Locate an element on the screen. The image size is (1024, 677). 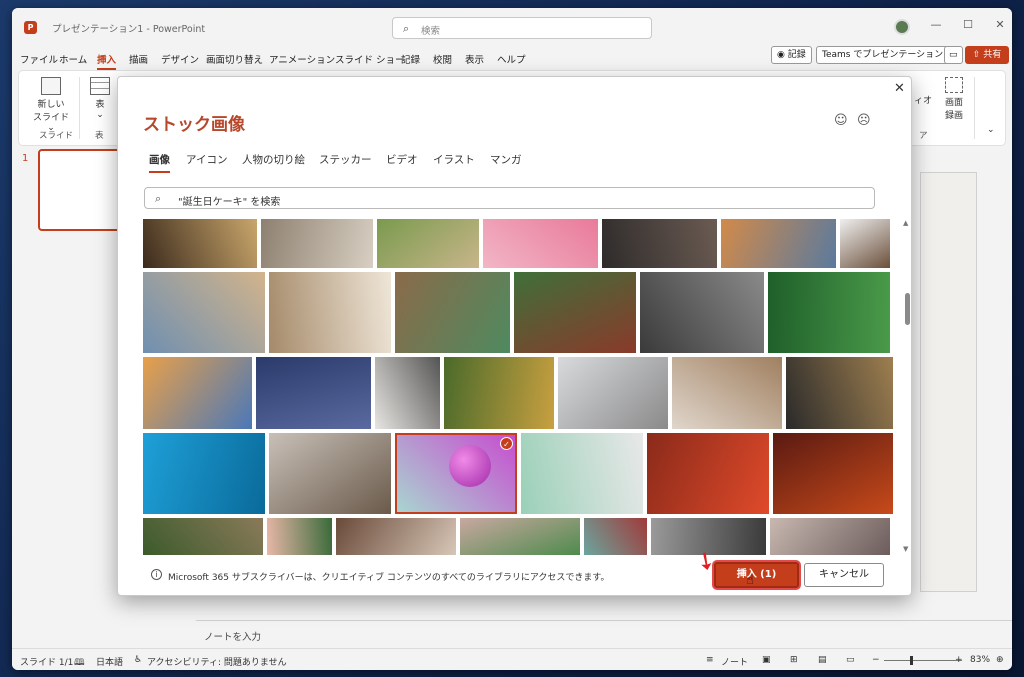
comments-icon: ▭ is located at coordinates (953, 55).